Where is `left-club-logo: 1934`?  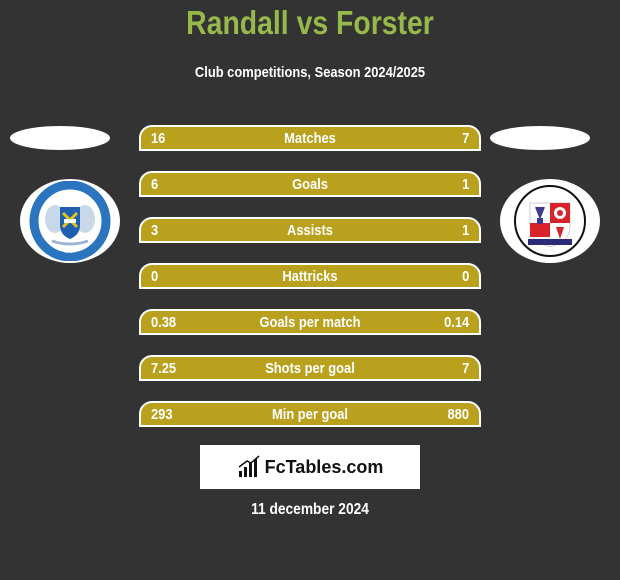
left-club-logo: 1934 is located at coordinates (70, 221).